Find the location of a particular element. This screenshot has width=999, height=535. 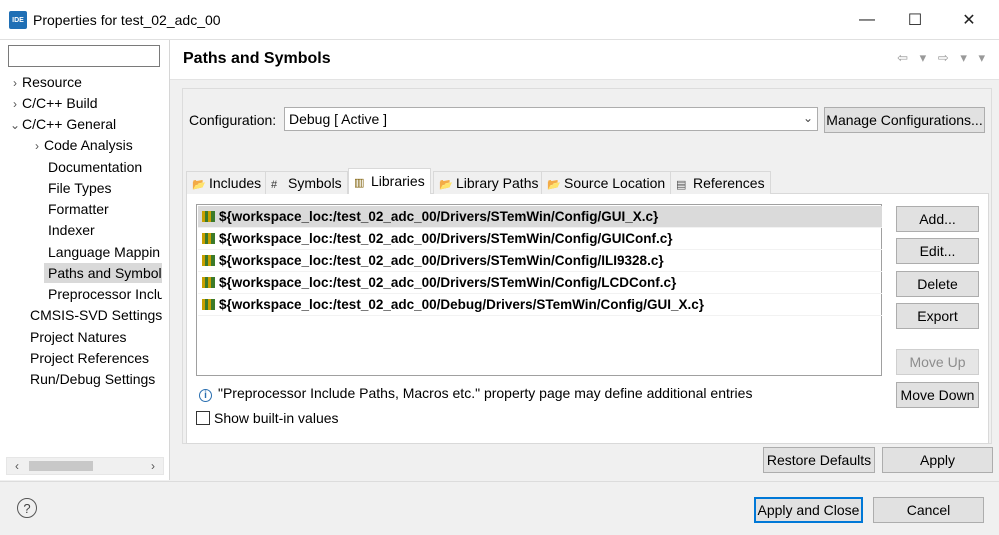

ide-app-icon: IDE is located at coordinates (18, 20).